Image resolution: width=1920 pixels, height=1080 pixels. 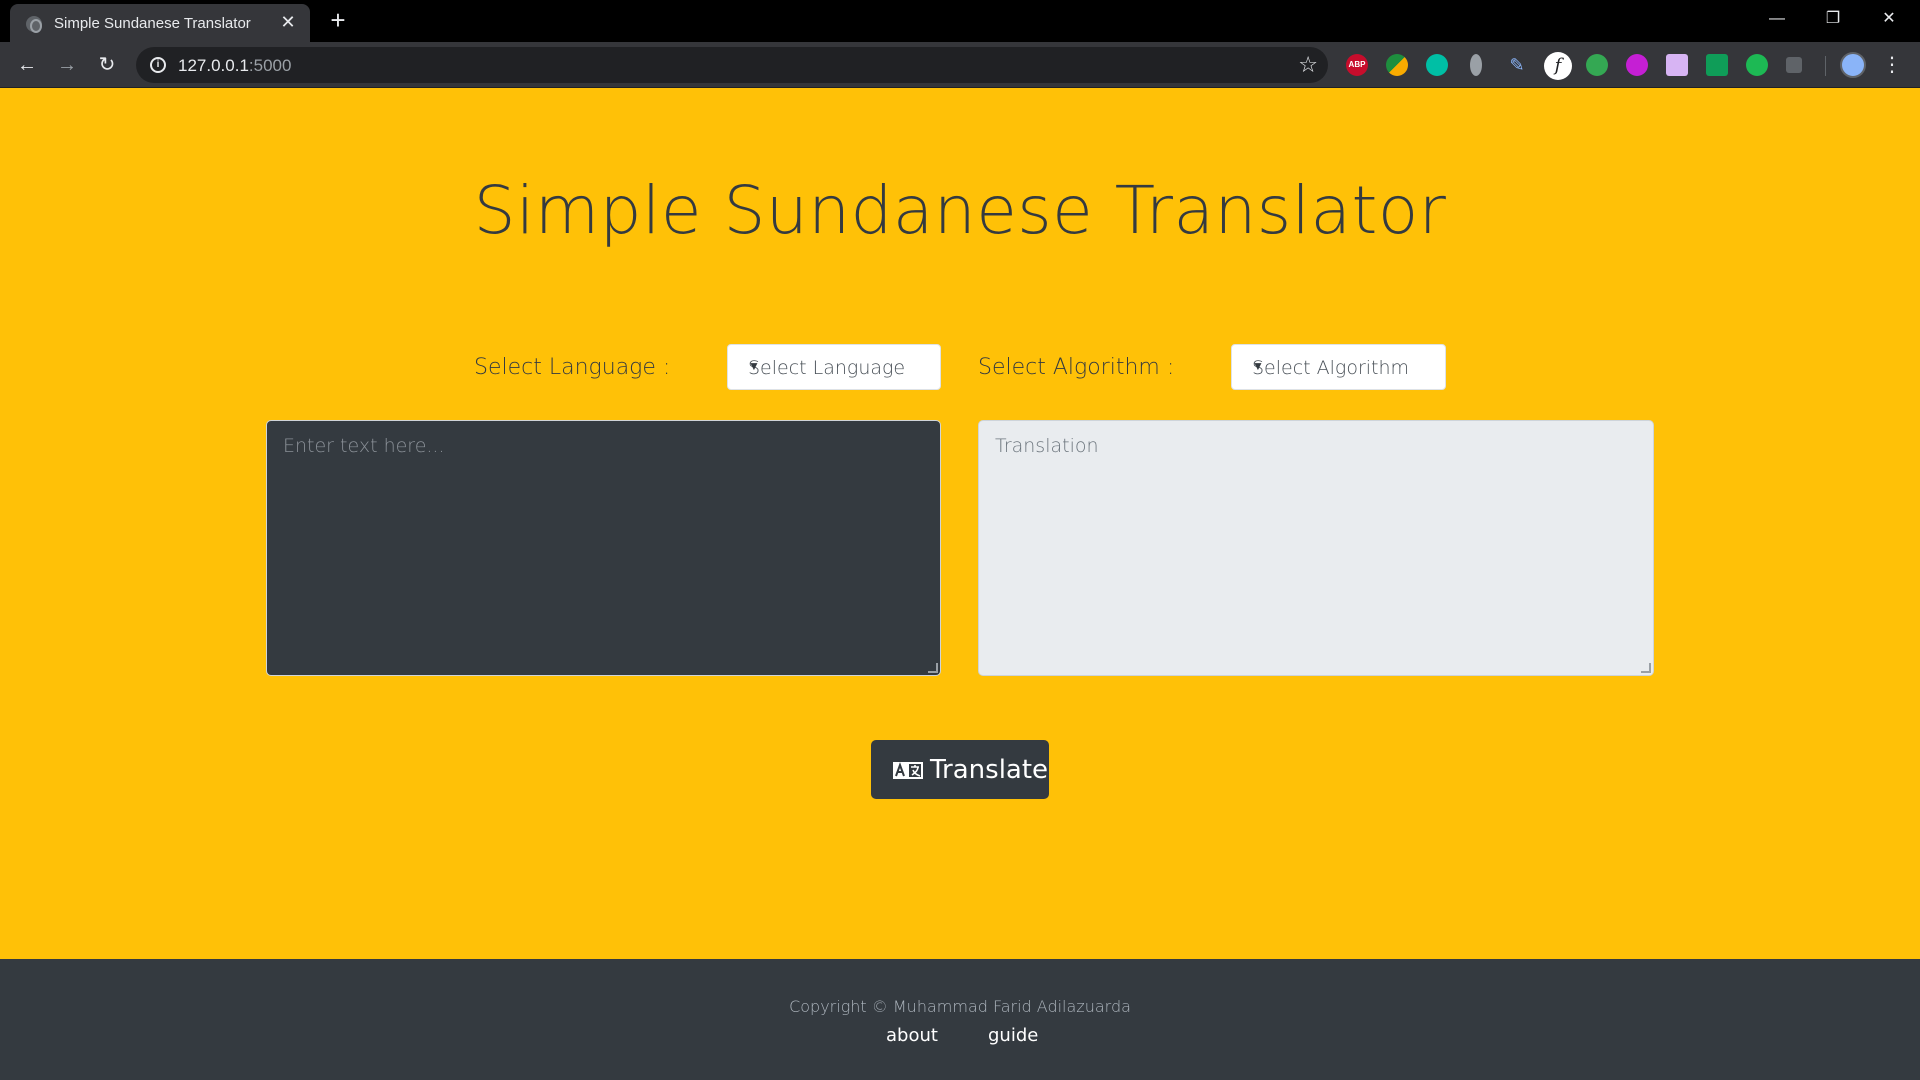 I want to click on extensions-puzzle-icon, so click(x=1794, y=65).